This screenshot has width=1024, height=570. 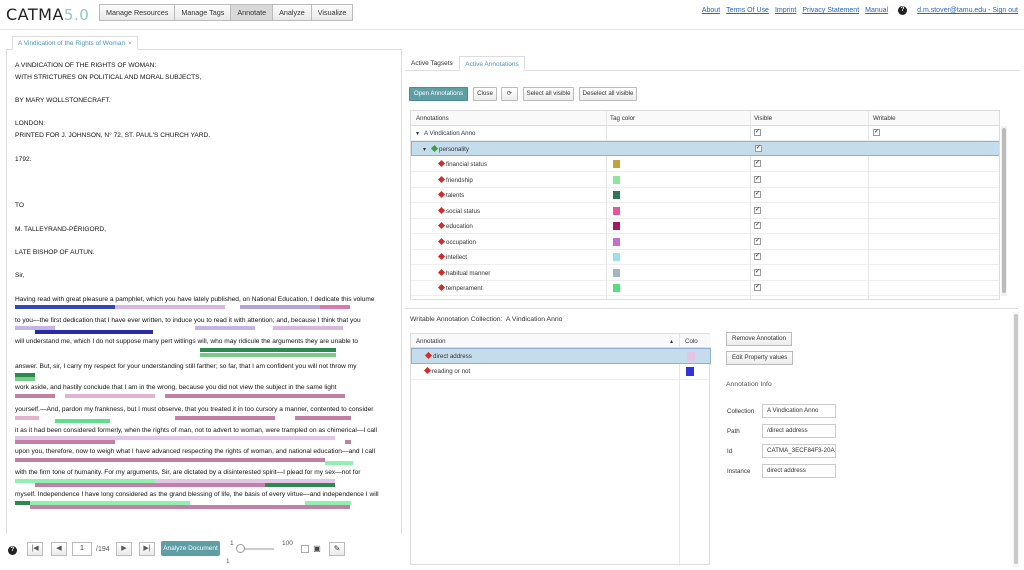 I want to click on writable-checkbox: ✓, so click(x=876, y=132).